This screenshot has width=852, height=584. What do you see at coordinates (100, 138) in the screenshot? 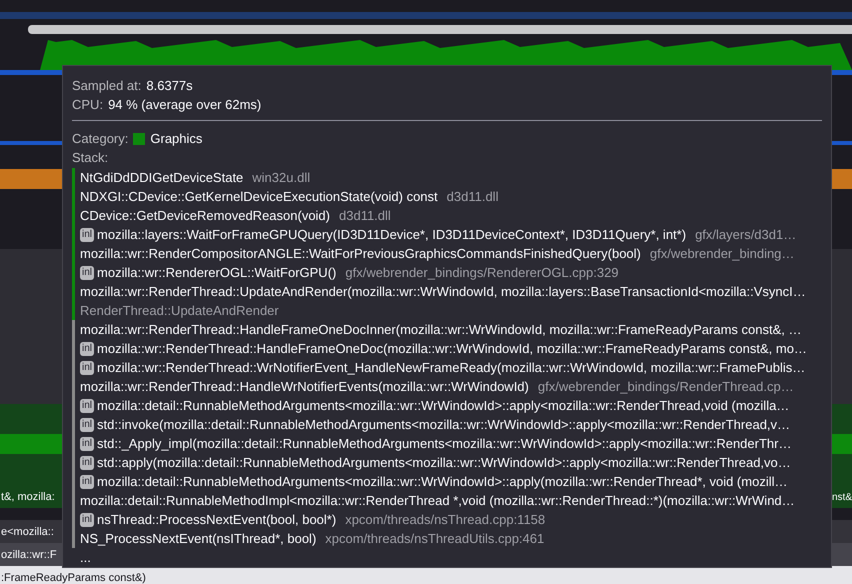
I see `category-label: Category:` at bounding box center [100, 138].